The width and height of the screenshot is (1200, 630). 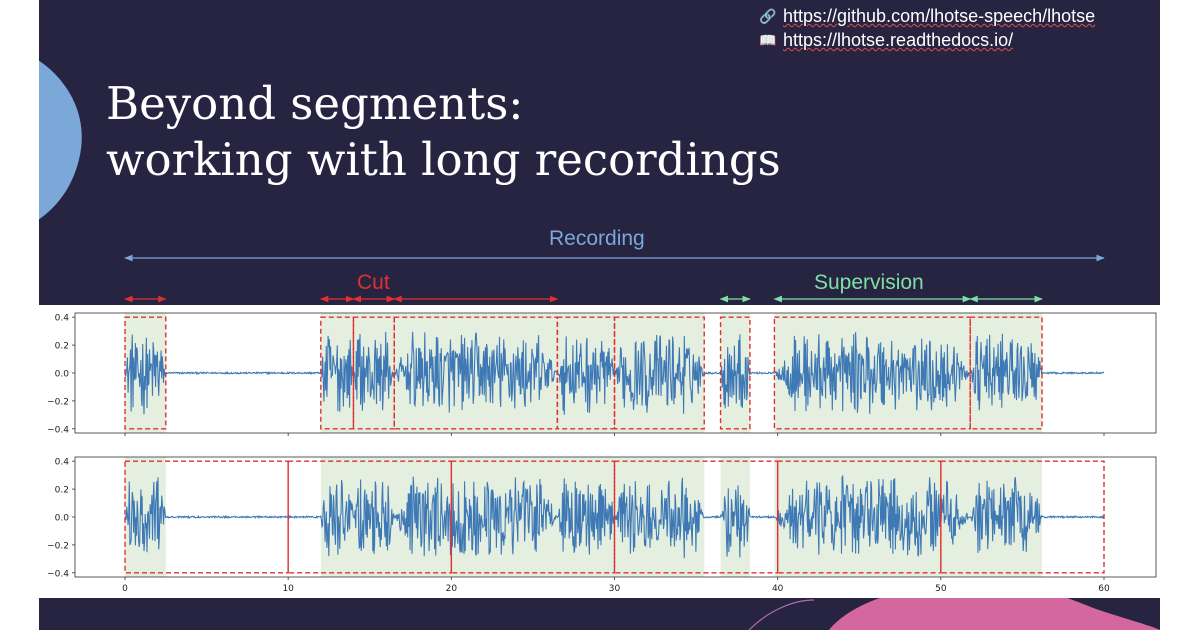 What do you see at coordinates (941, 589) in the screenshot?
I see `x-tick-label: 50` at bounding box center [941, 589].